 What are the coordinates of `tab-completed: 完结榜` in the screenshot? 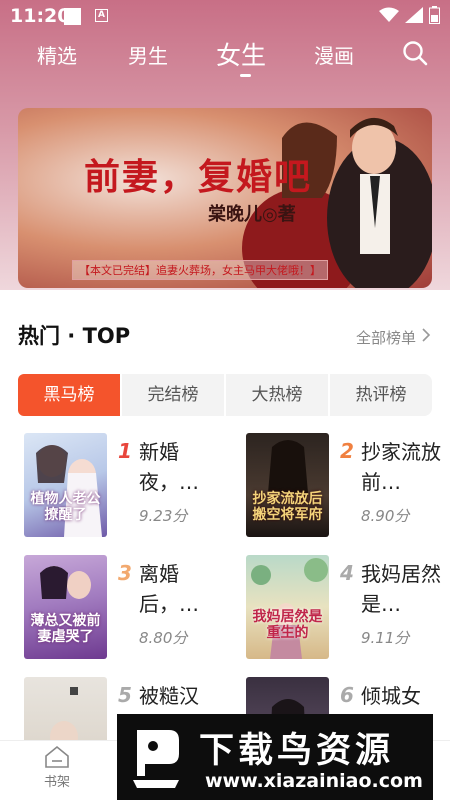 It's located at (174, 395).